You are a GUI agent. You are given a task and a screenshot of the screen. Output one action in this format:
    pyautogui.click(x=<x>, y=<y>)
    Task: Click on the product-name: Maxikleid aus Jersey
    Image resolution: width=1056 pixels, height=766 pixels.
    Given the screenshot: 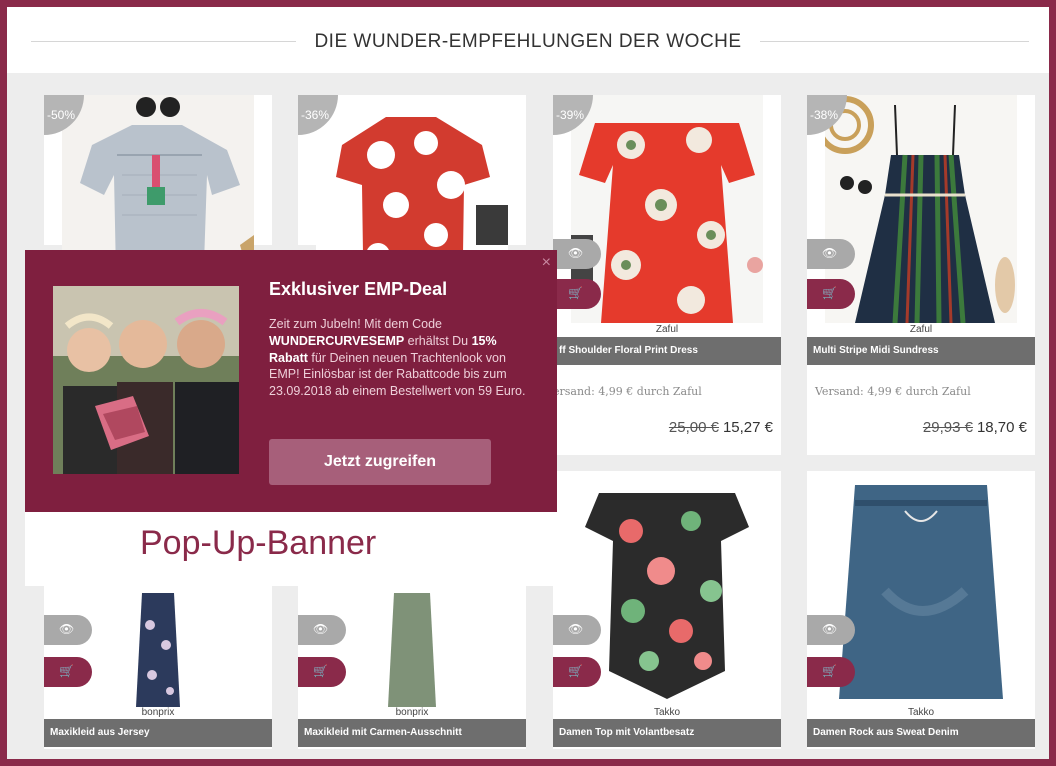 What is the action you would take?
    pyautogui.click(x=100, y=732)
    